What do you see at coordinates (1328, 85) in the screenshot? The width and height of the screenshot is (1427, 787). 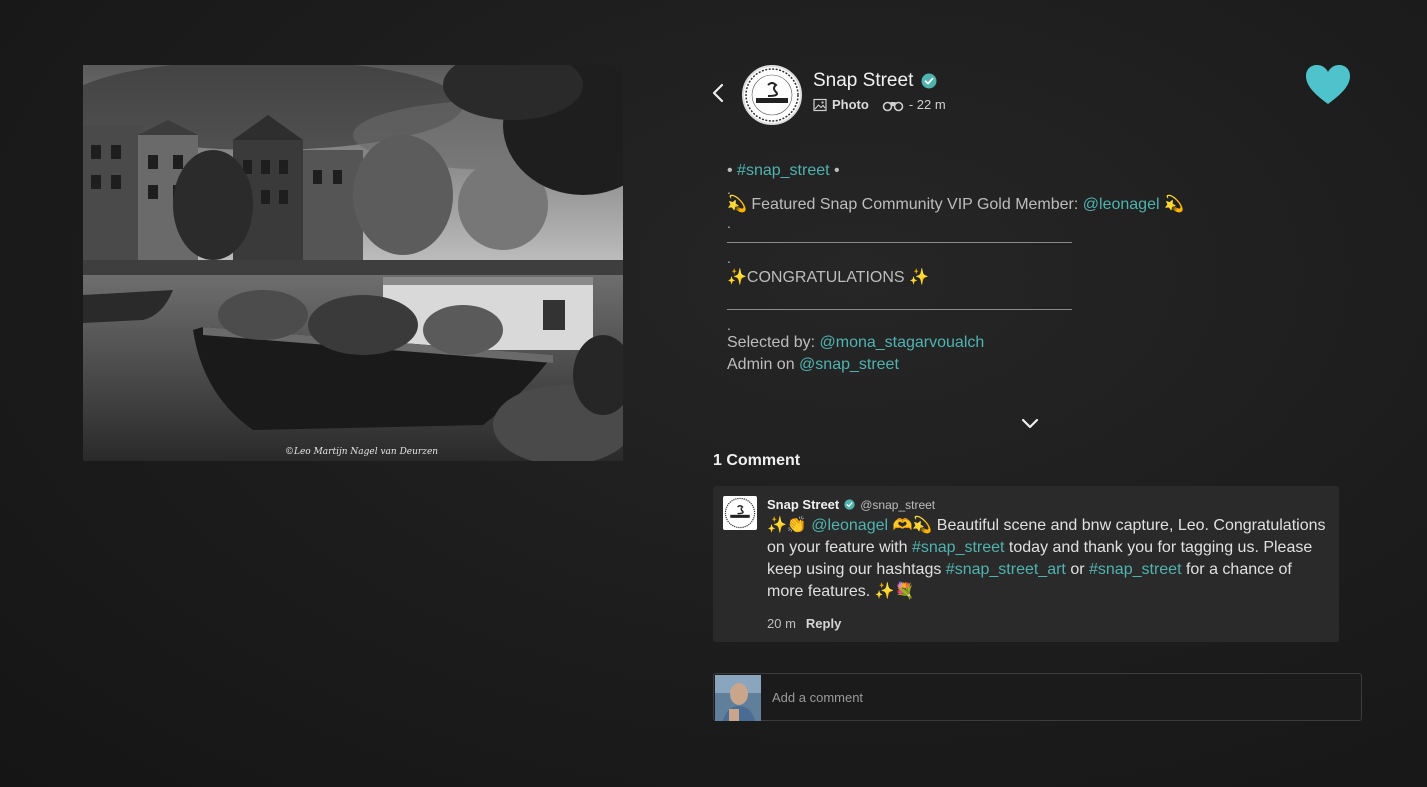 I see `like-heart-icon` at bounding box center [1328, 85].